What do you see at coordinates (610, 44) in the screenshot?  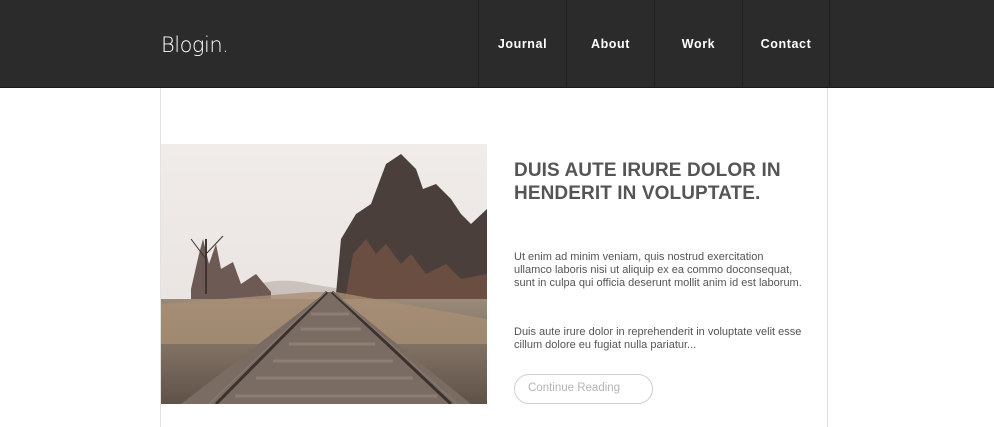 I see `nav-item-about: About` at bounding box center [610, 44].